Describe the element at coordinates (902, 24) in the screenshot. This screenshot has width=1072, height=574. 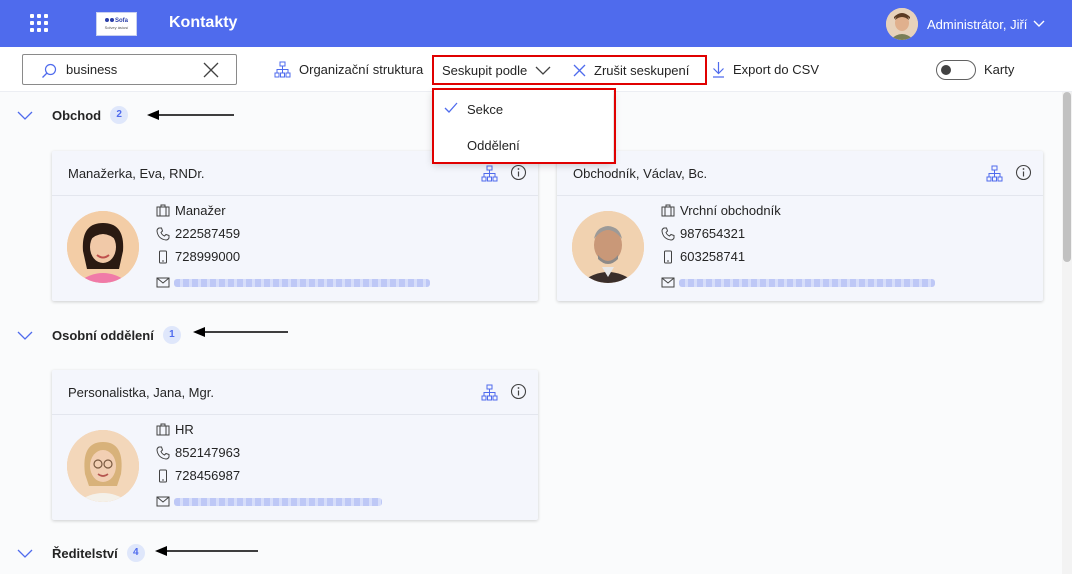
I see `user-avatar` at that location.